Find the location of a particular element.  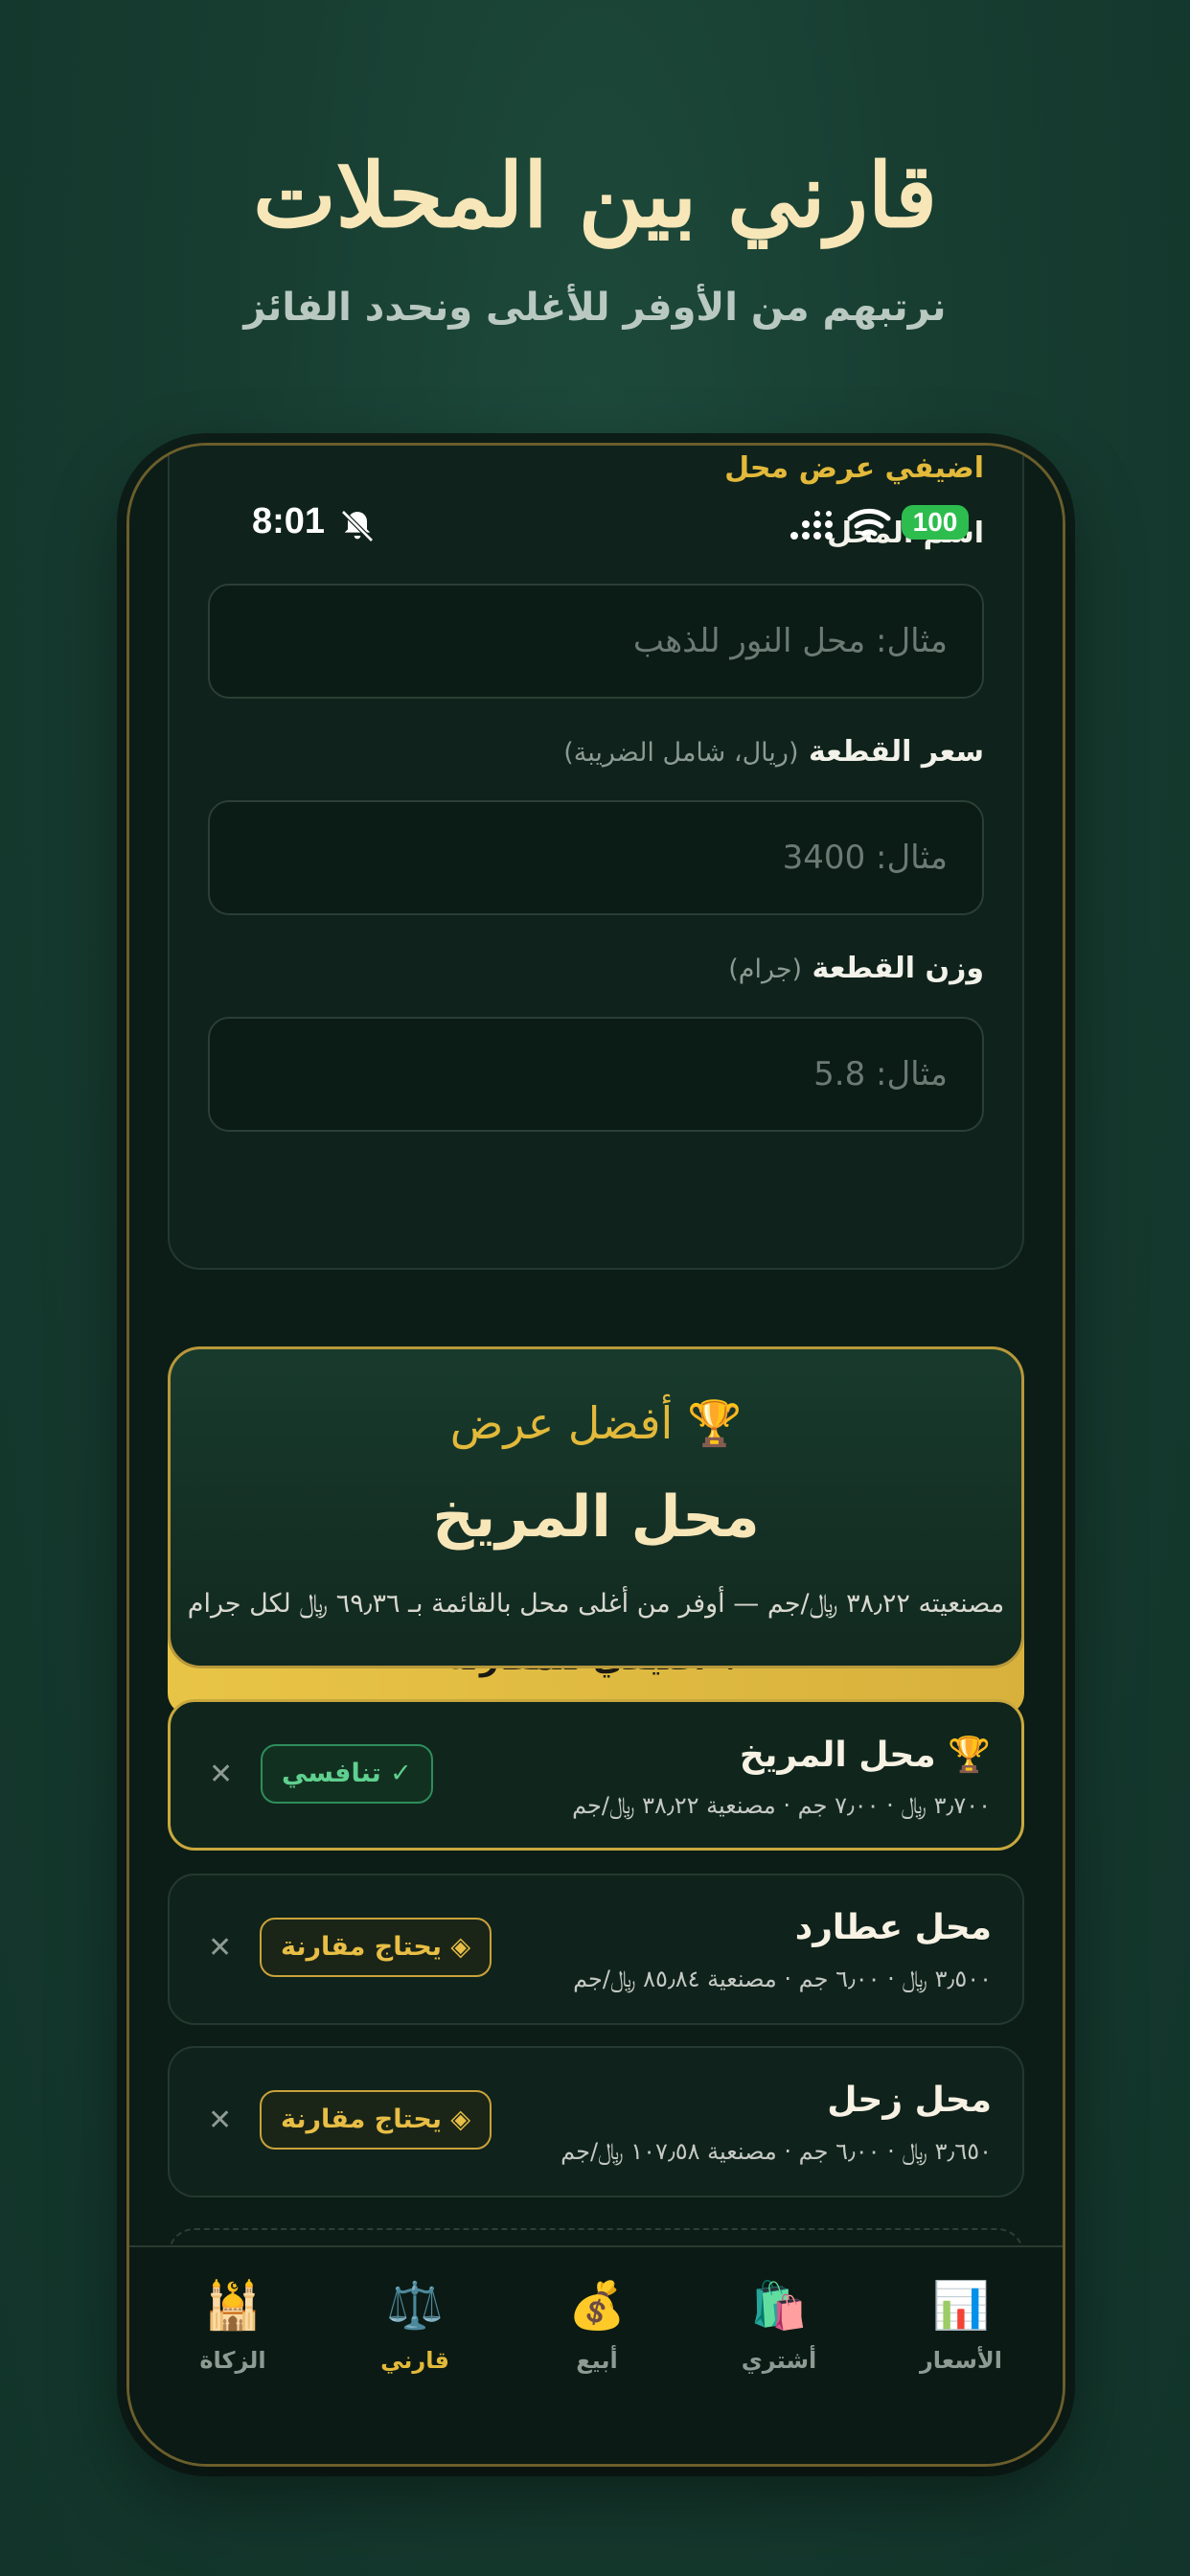

shop-meta: ٣٫٥٠٠ ﷼ · ٦٫٠٠ جم · مصنعية ٨٥٫٨٤ ﷼/جم is located at coordinates (782, 1979).